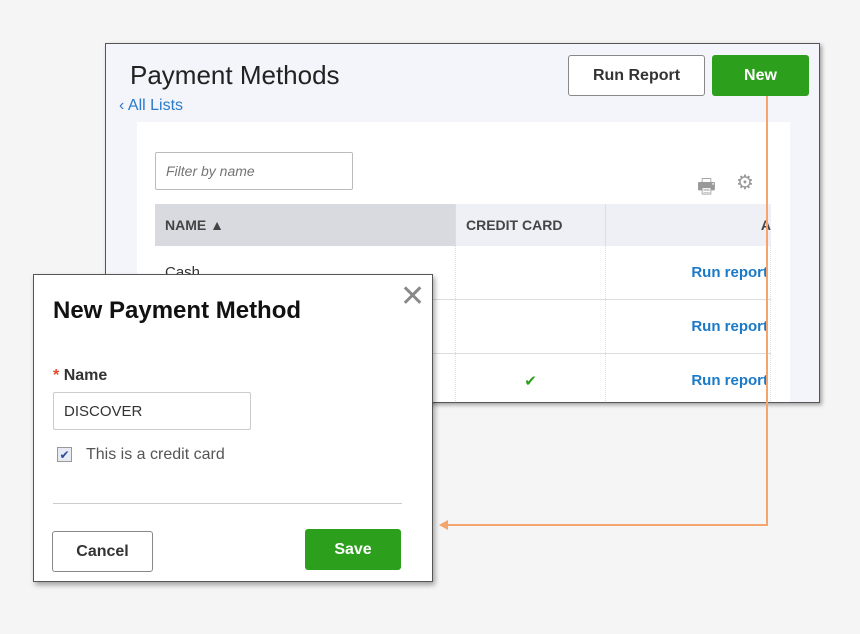  I want to click on credit-card-checkbox-label: This is a credit card, so click(155, 455).